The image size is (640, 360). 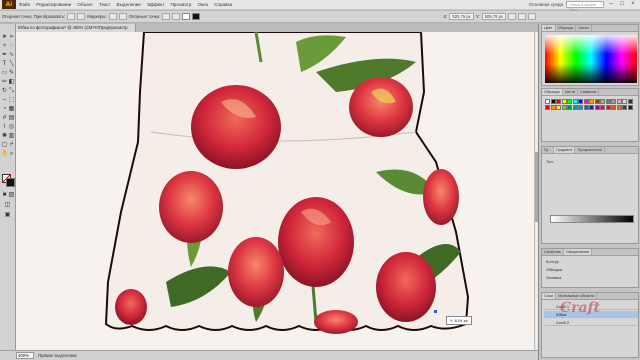 I want to click on symbol-sprayer-icon: ✺, so click(x=4, y=136).